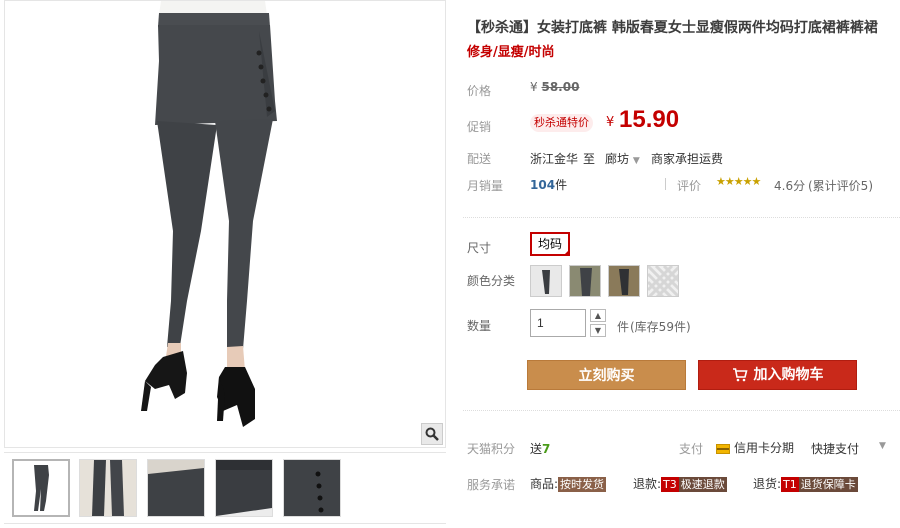 The image size is (900, 528). I want to click on size-option-selected: 均码, so click(550, 244).